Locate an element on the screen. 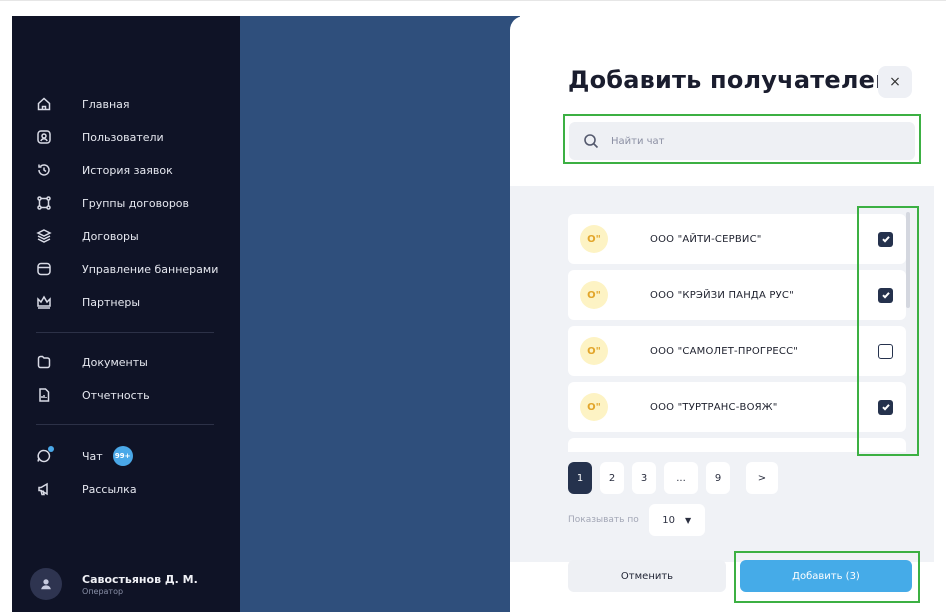 The width and height of the screenshot is (946, 612). pagination: 1 2 3 ... 9 > is located at coordinates (677, 478).